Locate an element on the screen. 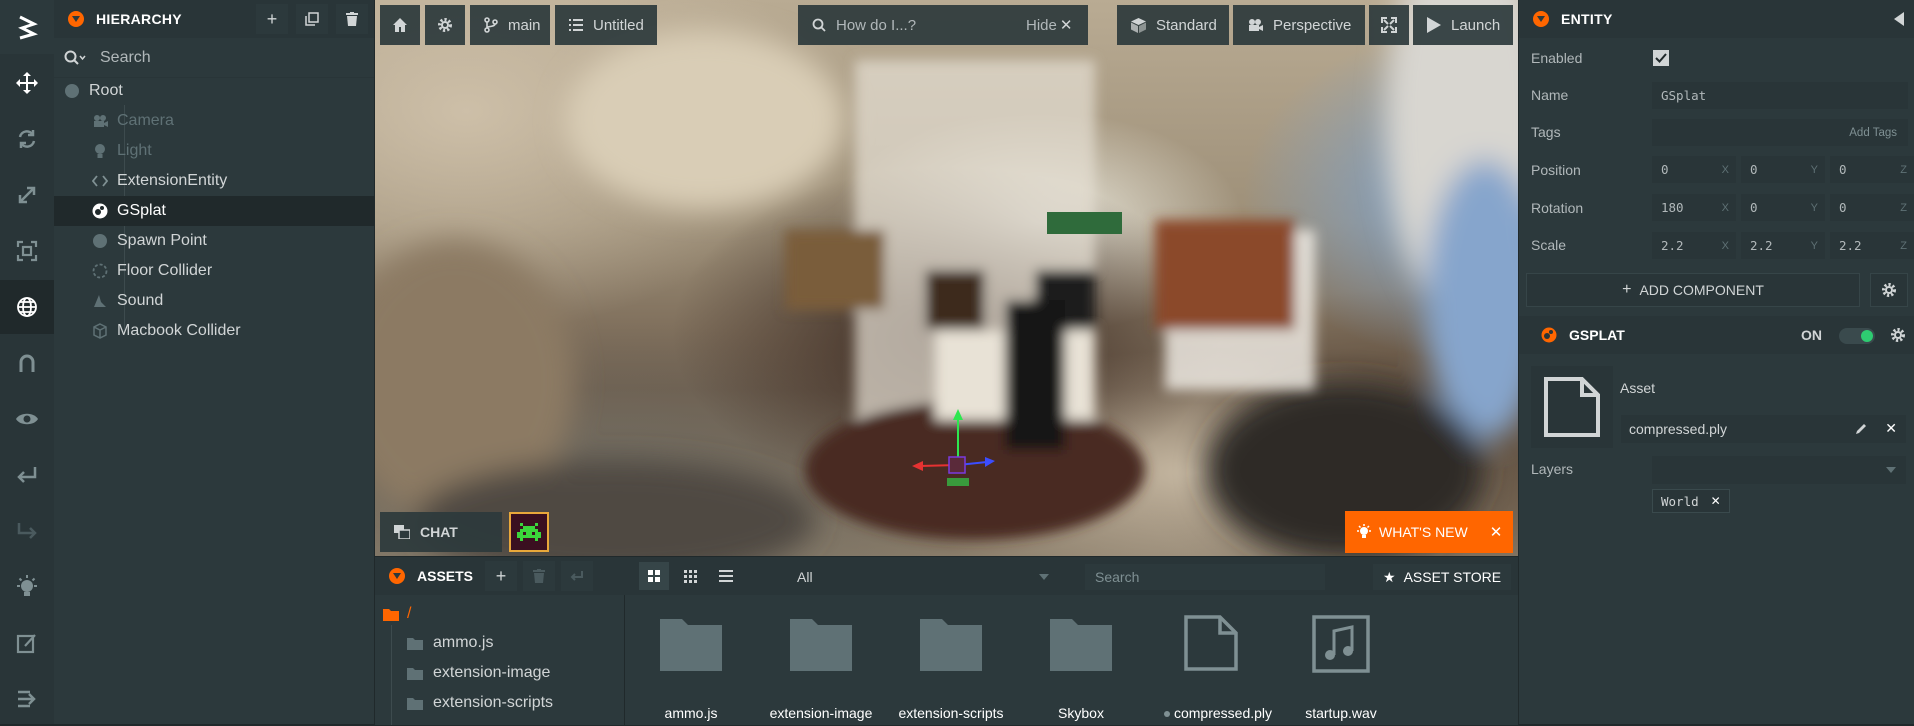 The height and width of the screenshot is (726, 1914). rotation-x-field: 180 X is located at coordinates (1694, 207).